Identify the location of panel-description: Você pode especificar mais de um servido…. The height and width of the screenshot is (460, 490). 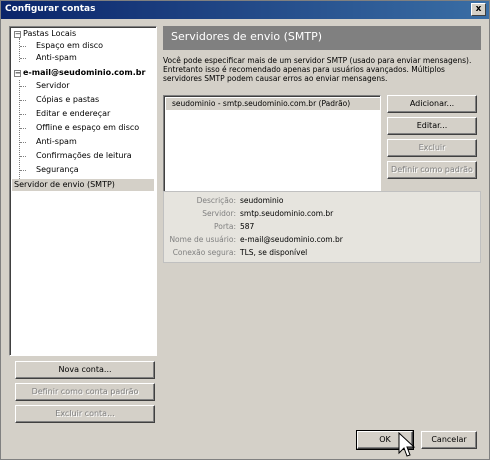
(317, 69).